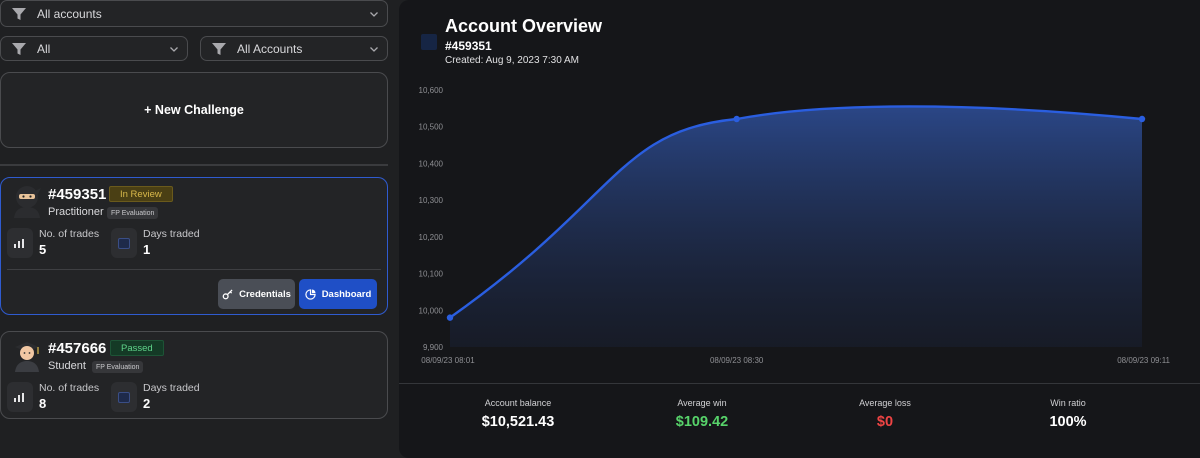 Image resolution: width=1200 pixels, height=458 pixels. Describe the element at coordinates (346, 294) in the screenshot. I see `dashboard-label: Dashboard` at that location.